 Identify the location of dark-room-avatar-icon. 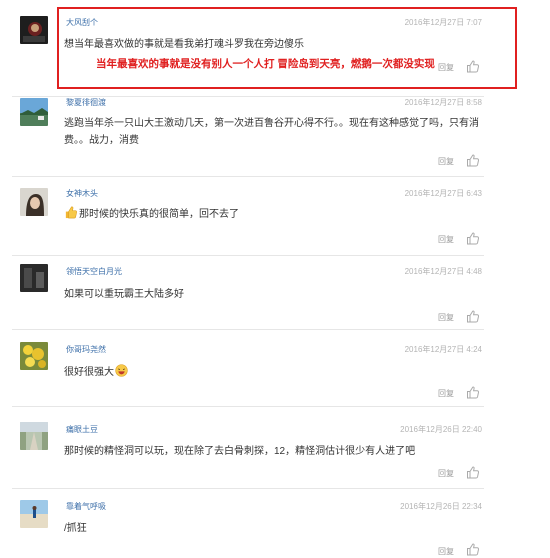
(34, 278).